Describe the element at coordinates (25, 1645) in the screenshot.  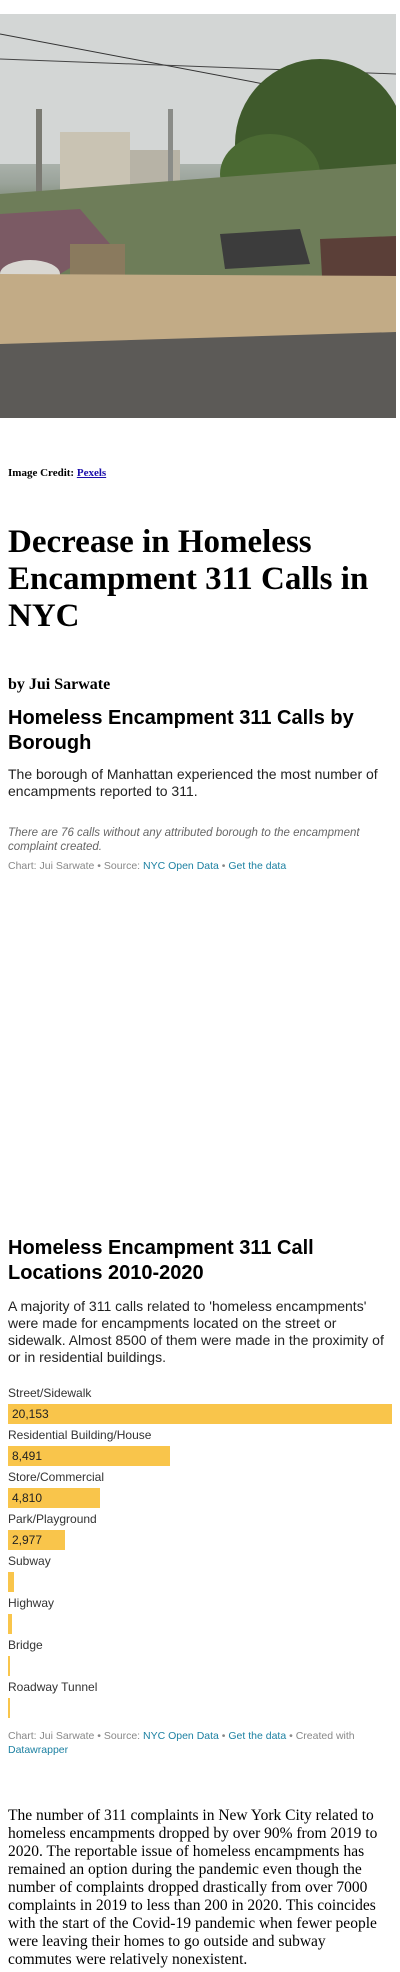
I see `bar-category-label: Bridge` at that location.